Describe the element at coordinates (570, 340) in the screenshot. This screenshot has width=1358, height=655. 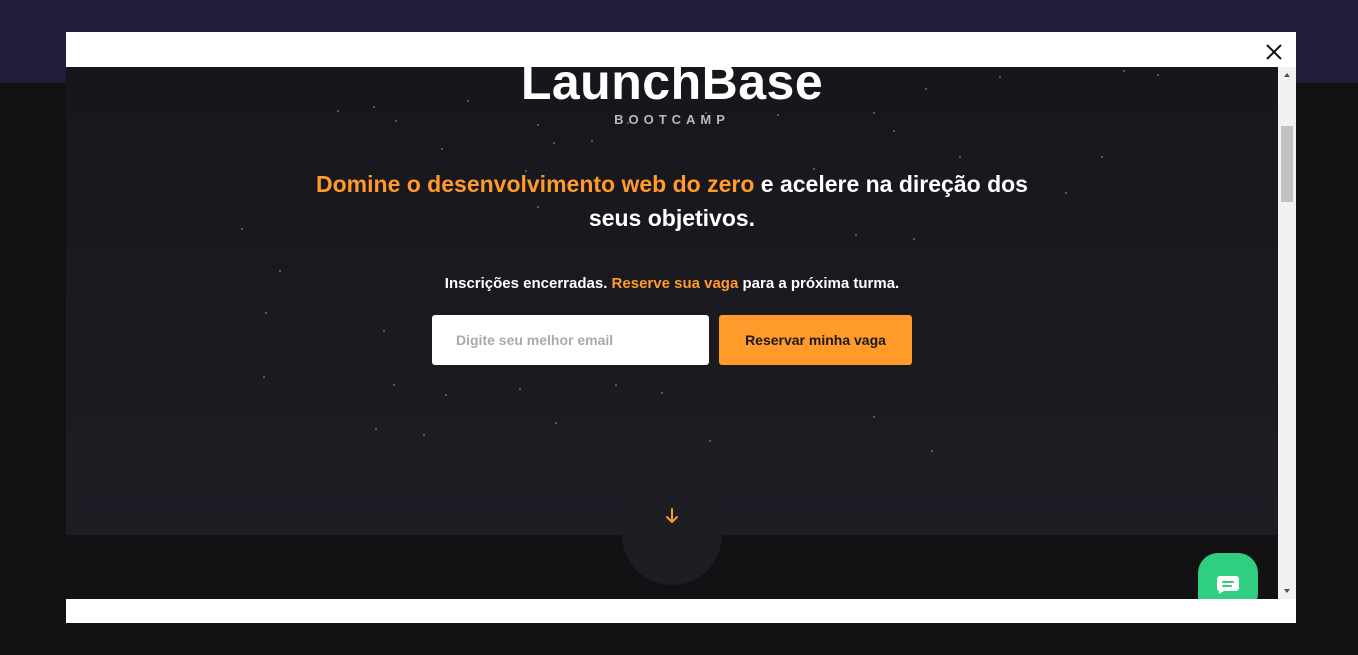
I see `email-input` at that location.